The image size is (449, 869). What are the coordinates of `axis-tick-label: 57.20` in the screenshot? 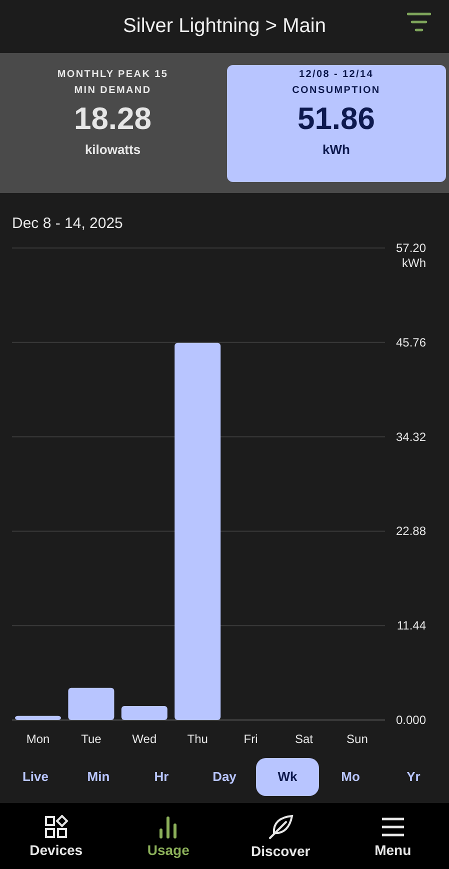 It's located at (411, 248).